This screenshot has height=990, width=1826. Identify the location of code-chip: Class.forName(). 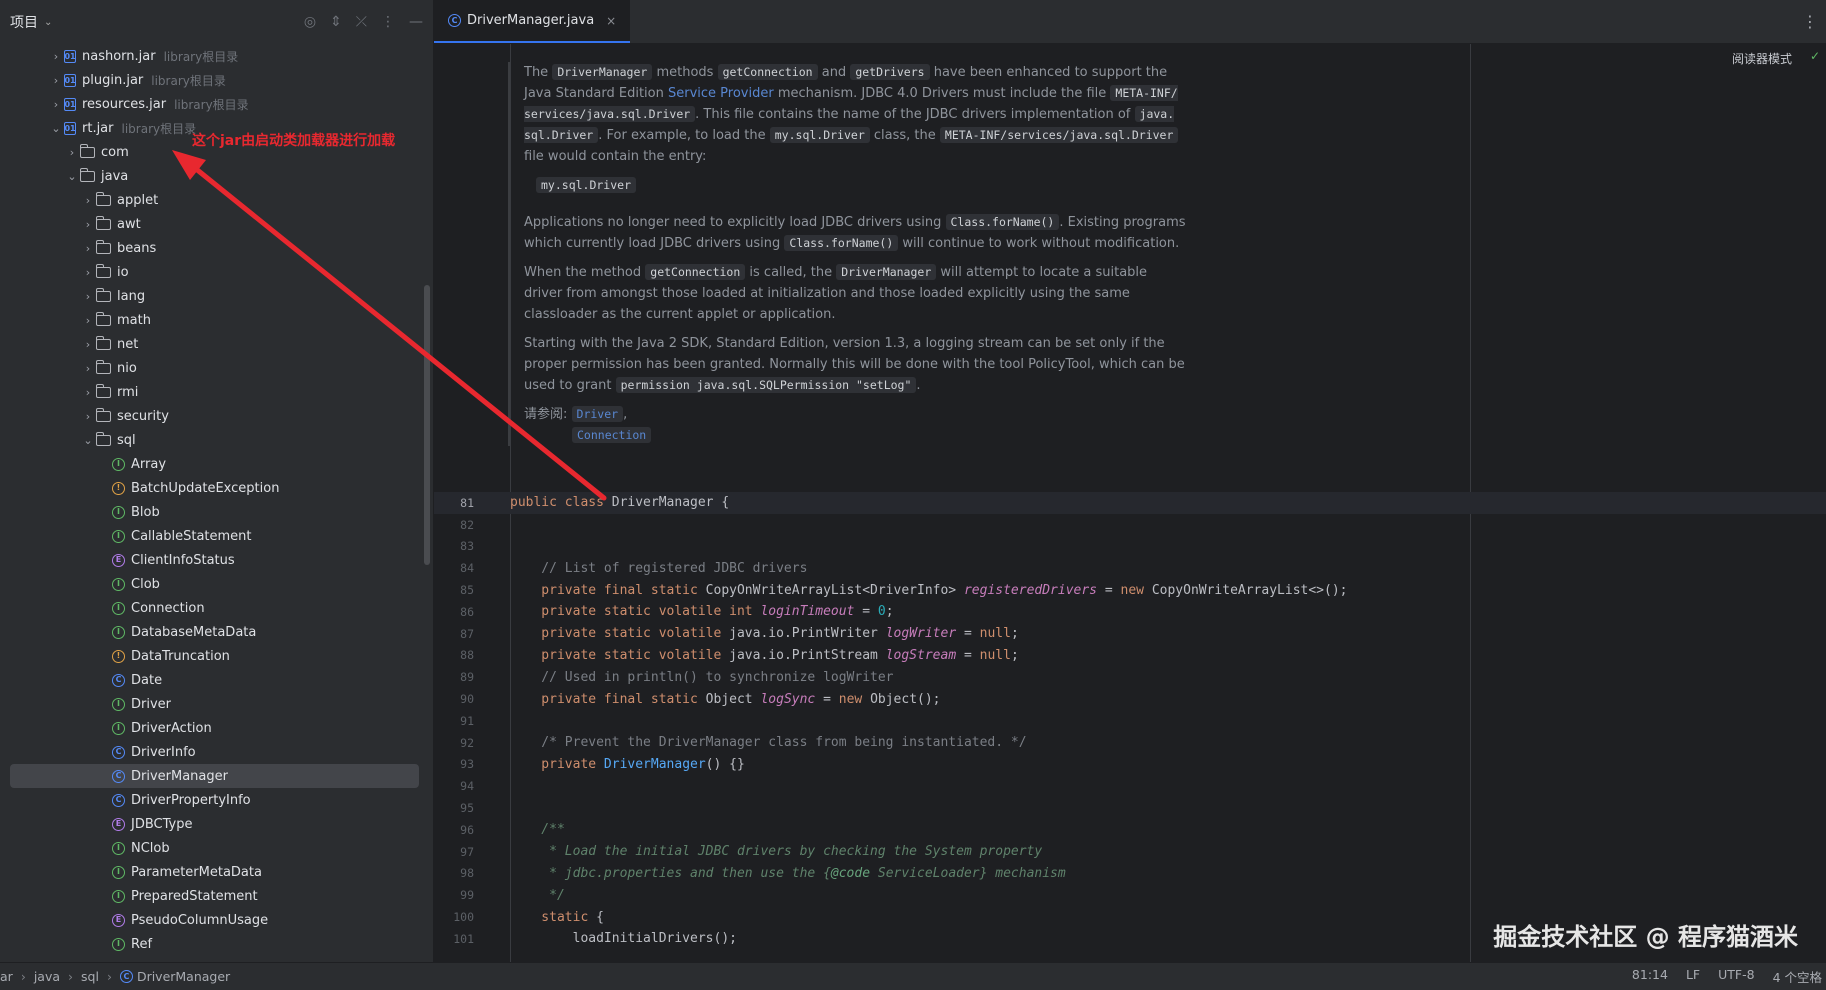
(841, 243).